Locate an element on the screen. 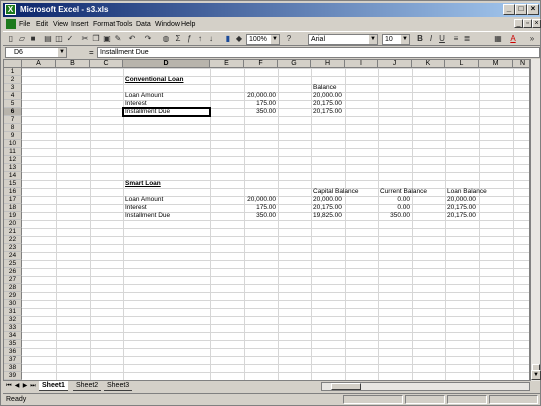 The width and height of the screenshot is (541, 406). row-header-17: 17 is located at coordinates (13, 200).